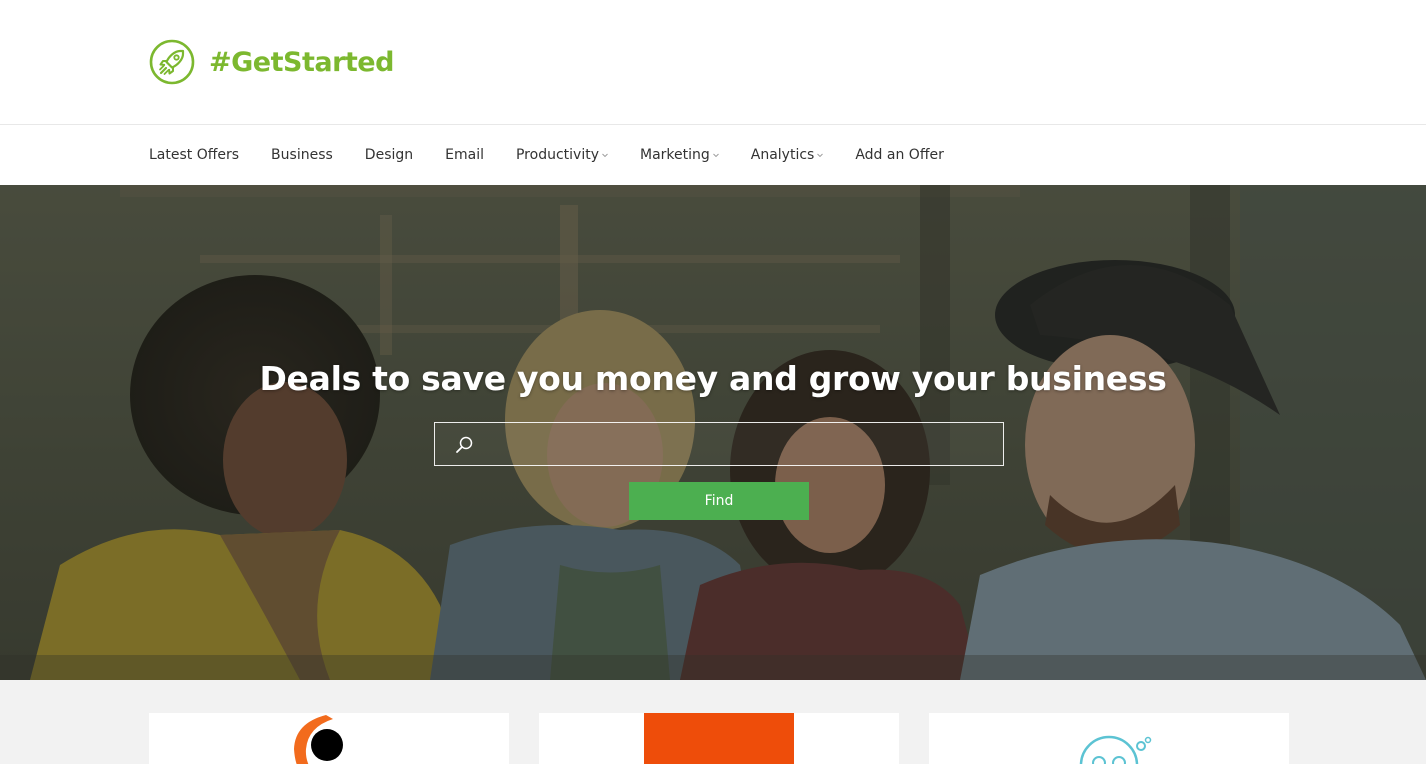 The image size is (1426, 764). I want to click on rocket-icon, so click(172, 62).